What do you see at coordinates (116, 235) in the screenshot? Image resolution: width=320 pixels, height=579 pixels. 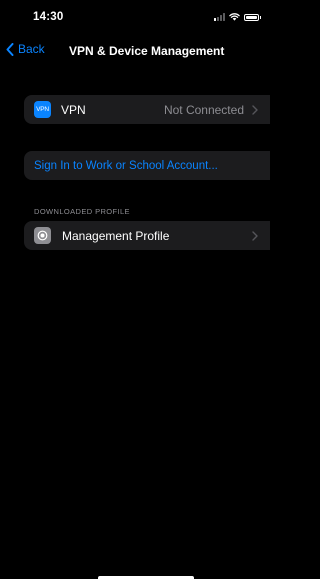 I see `management-profile-label: Management Profile` at bounding box center [116, 235].